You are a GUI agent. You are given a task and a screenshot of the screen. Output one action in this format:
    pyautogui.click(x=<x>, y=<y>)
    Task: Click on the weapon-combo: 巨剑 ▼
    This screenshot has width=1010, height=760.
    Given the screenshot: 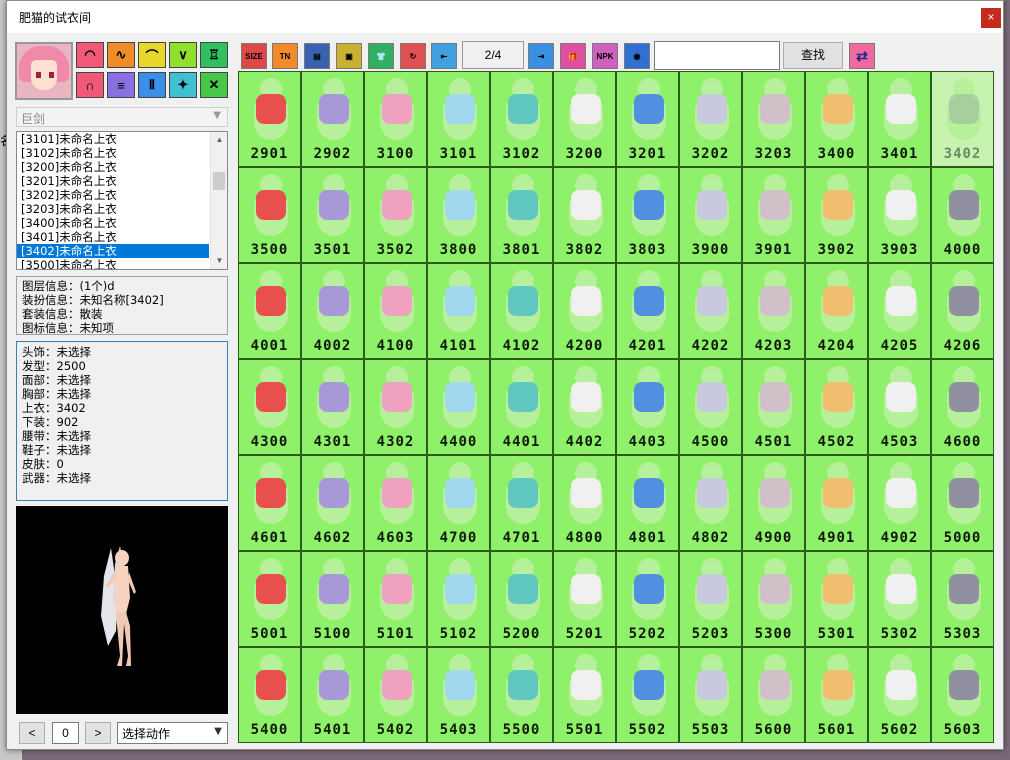 What is the action you would take?
    pyautogui.click(x=122, y=117)
    